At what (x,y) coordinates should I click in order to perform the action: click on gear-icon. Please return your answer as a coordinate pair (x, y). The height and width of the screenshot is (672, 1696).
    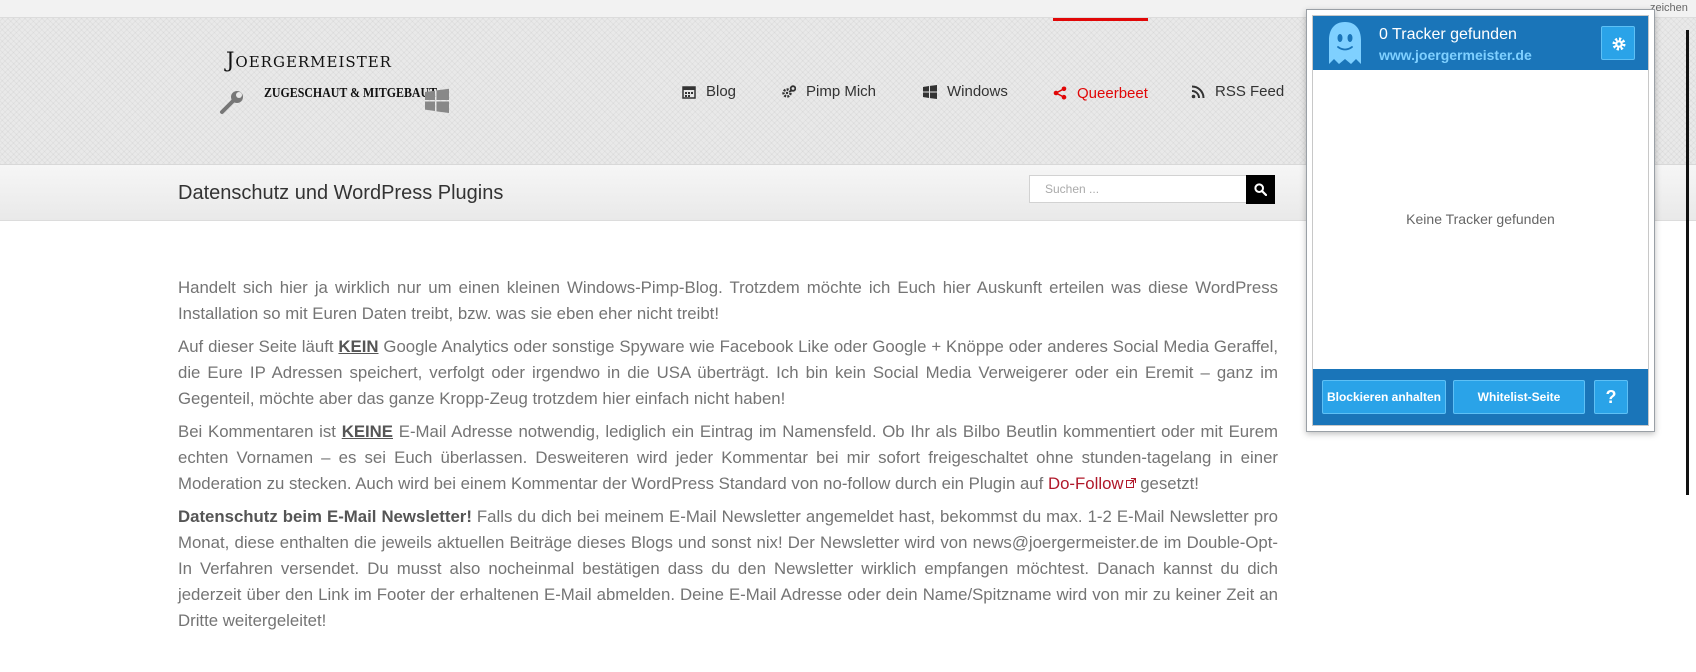
    Looking at the image, I should click on (1619, 44).